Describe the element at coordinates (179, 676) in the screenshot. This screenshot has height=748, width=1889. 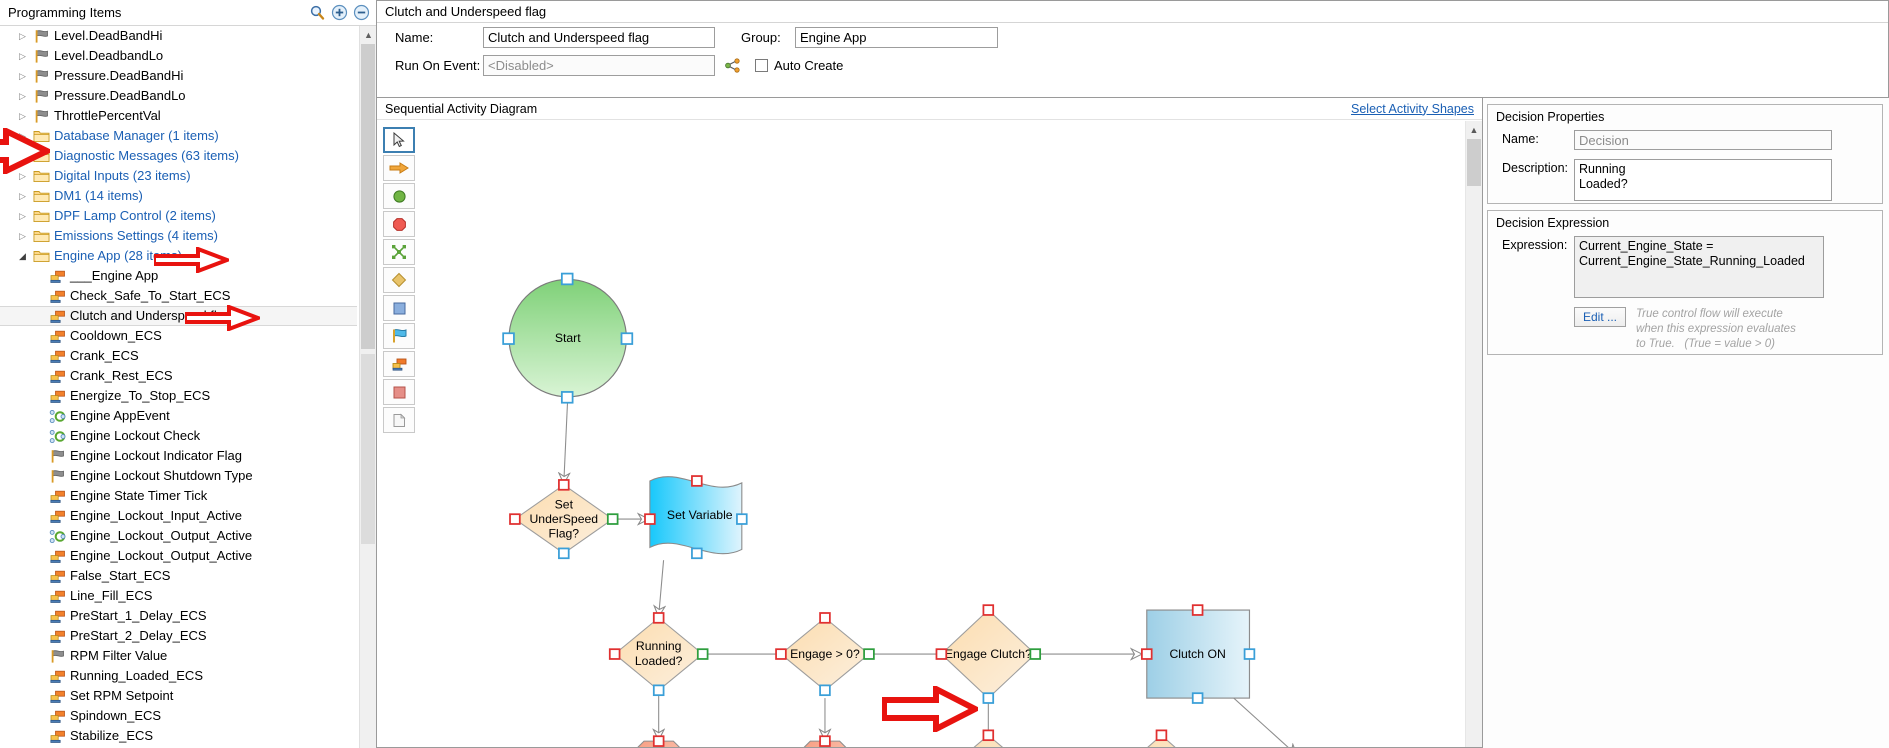
I see `tree-item: Running_Loaded_ECS` at that location.